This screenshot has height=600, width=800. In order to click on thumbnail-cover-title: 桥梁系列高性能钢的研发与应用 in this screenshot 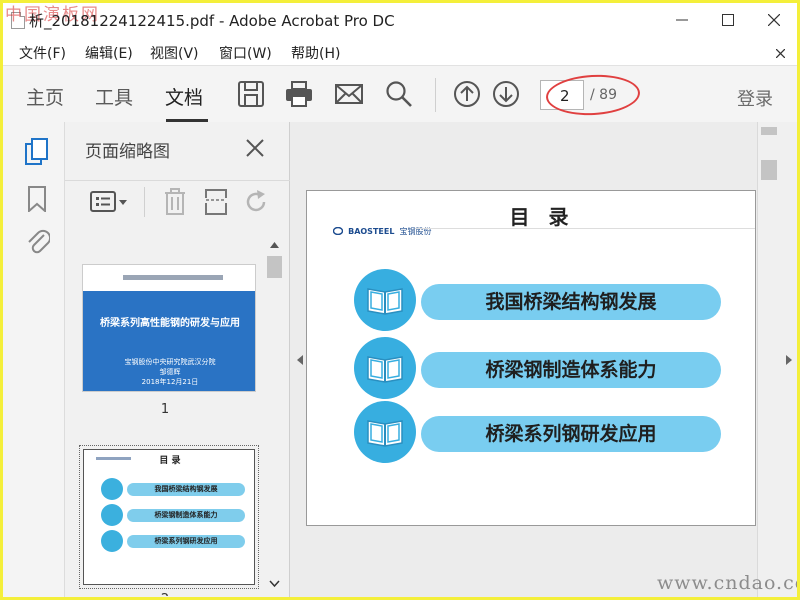, I will do `click(170, 323)`.